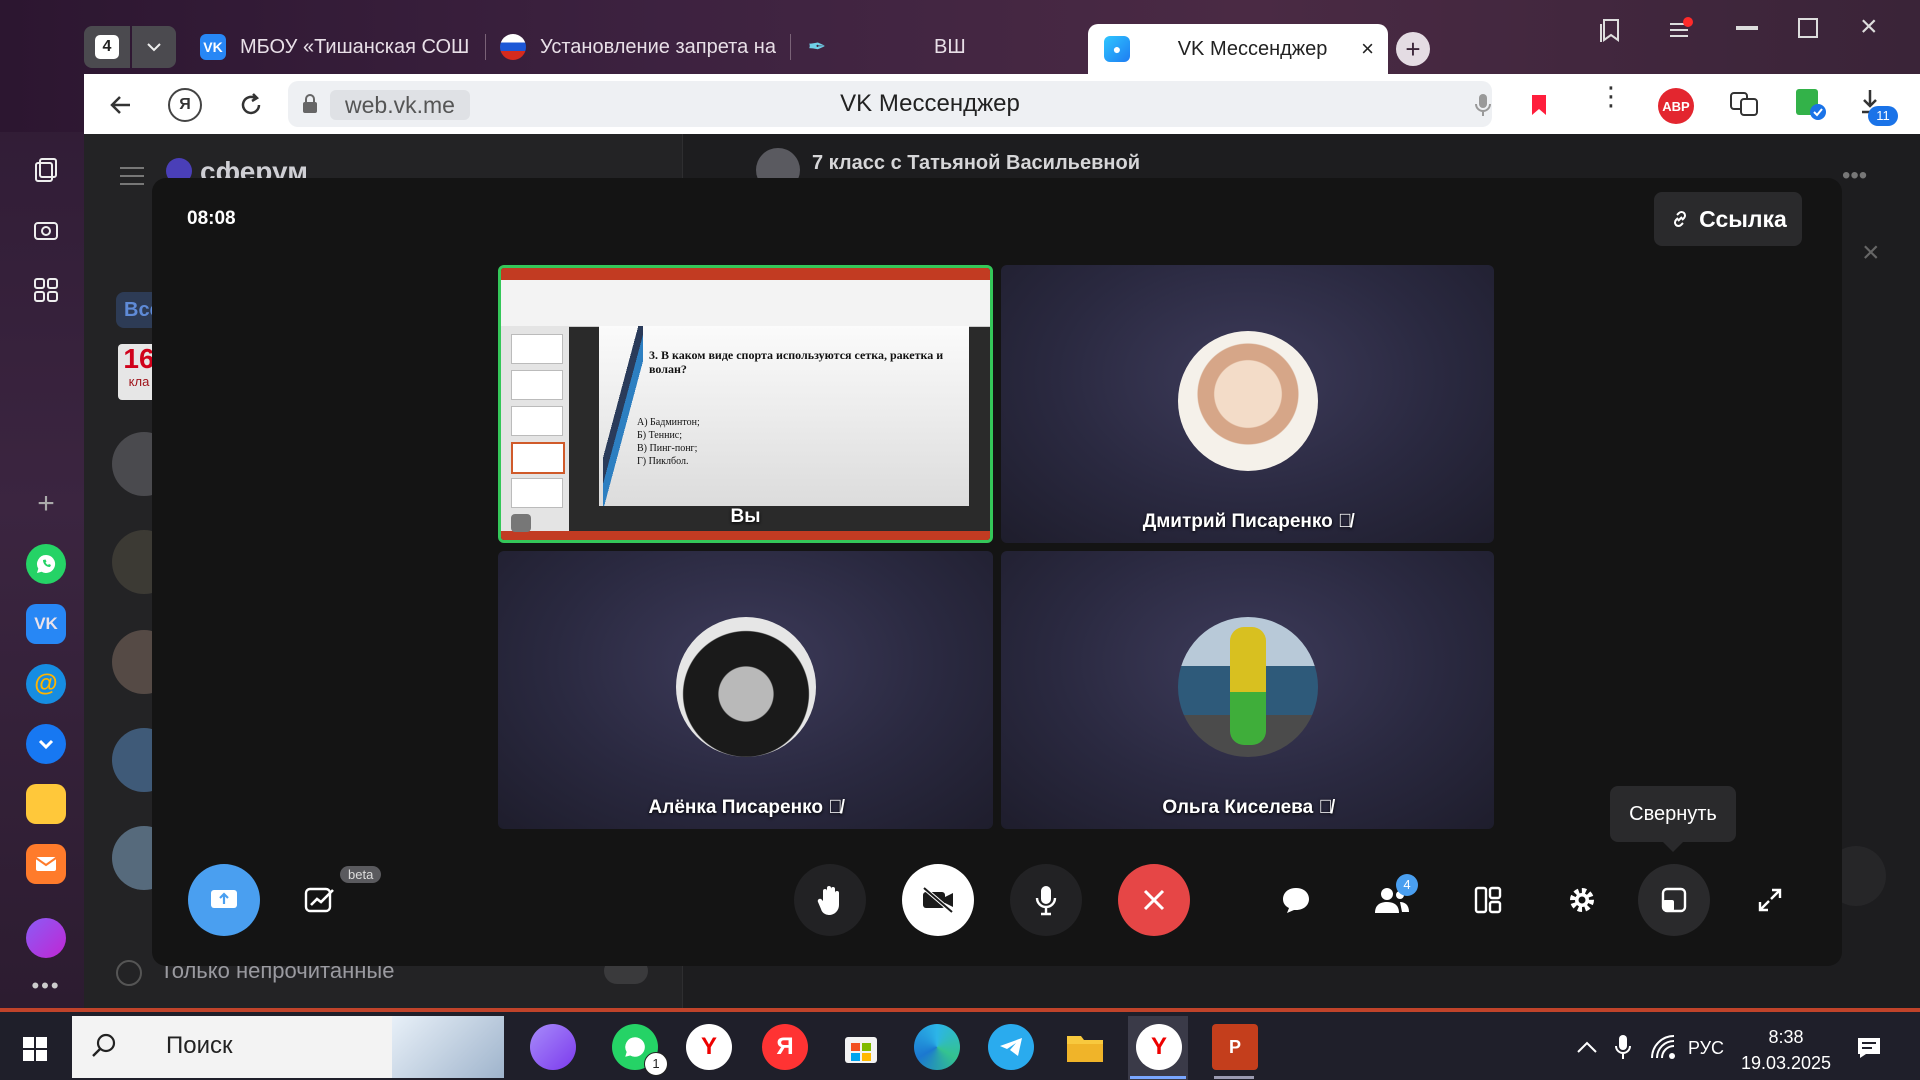 This screenshot has width=1920, height=1080. I want to click on participant-name-alyonka: Алёнка Писаренко 🎙̸, so click(745, 807).